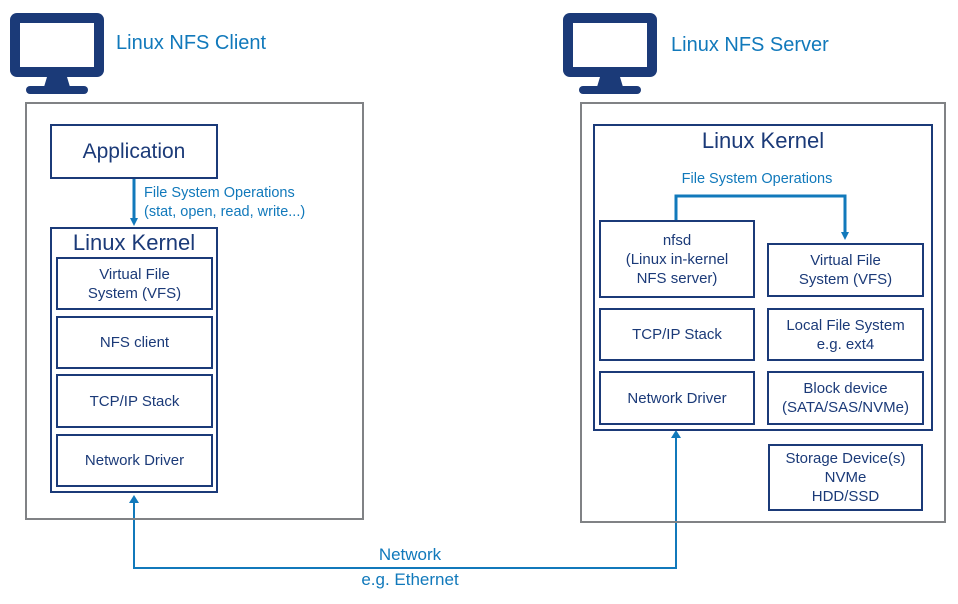 Image resolution: width=958 pixels, height=604 pixels. I want to click on client-vfs-box: Virtual File System (VFS), so click(134, 283).